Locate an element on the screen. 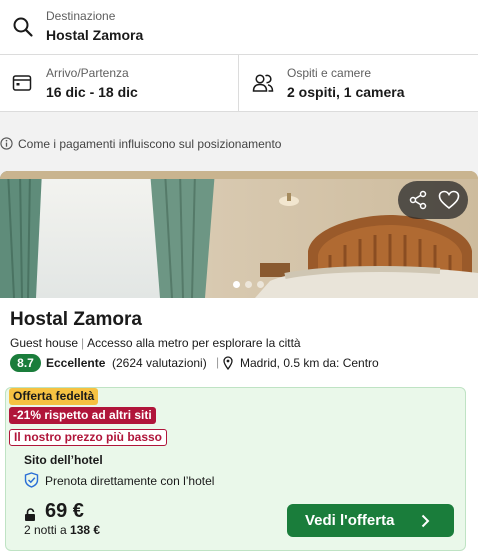 The image size is (478, 560). rating-word: Eccellente is located at coordinates (76, 363).